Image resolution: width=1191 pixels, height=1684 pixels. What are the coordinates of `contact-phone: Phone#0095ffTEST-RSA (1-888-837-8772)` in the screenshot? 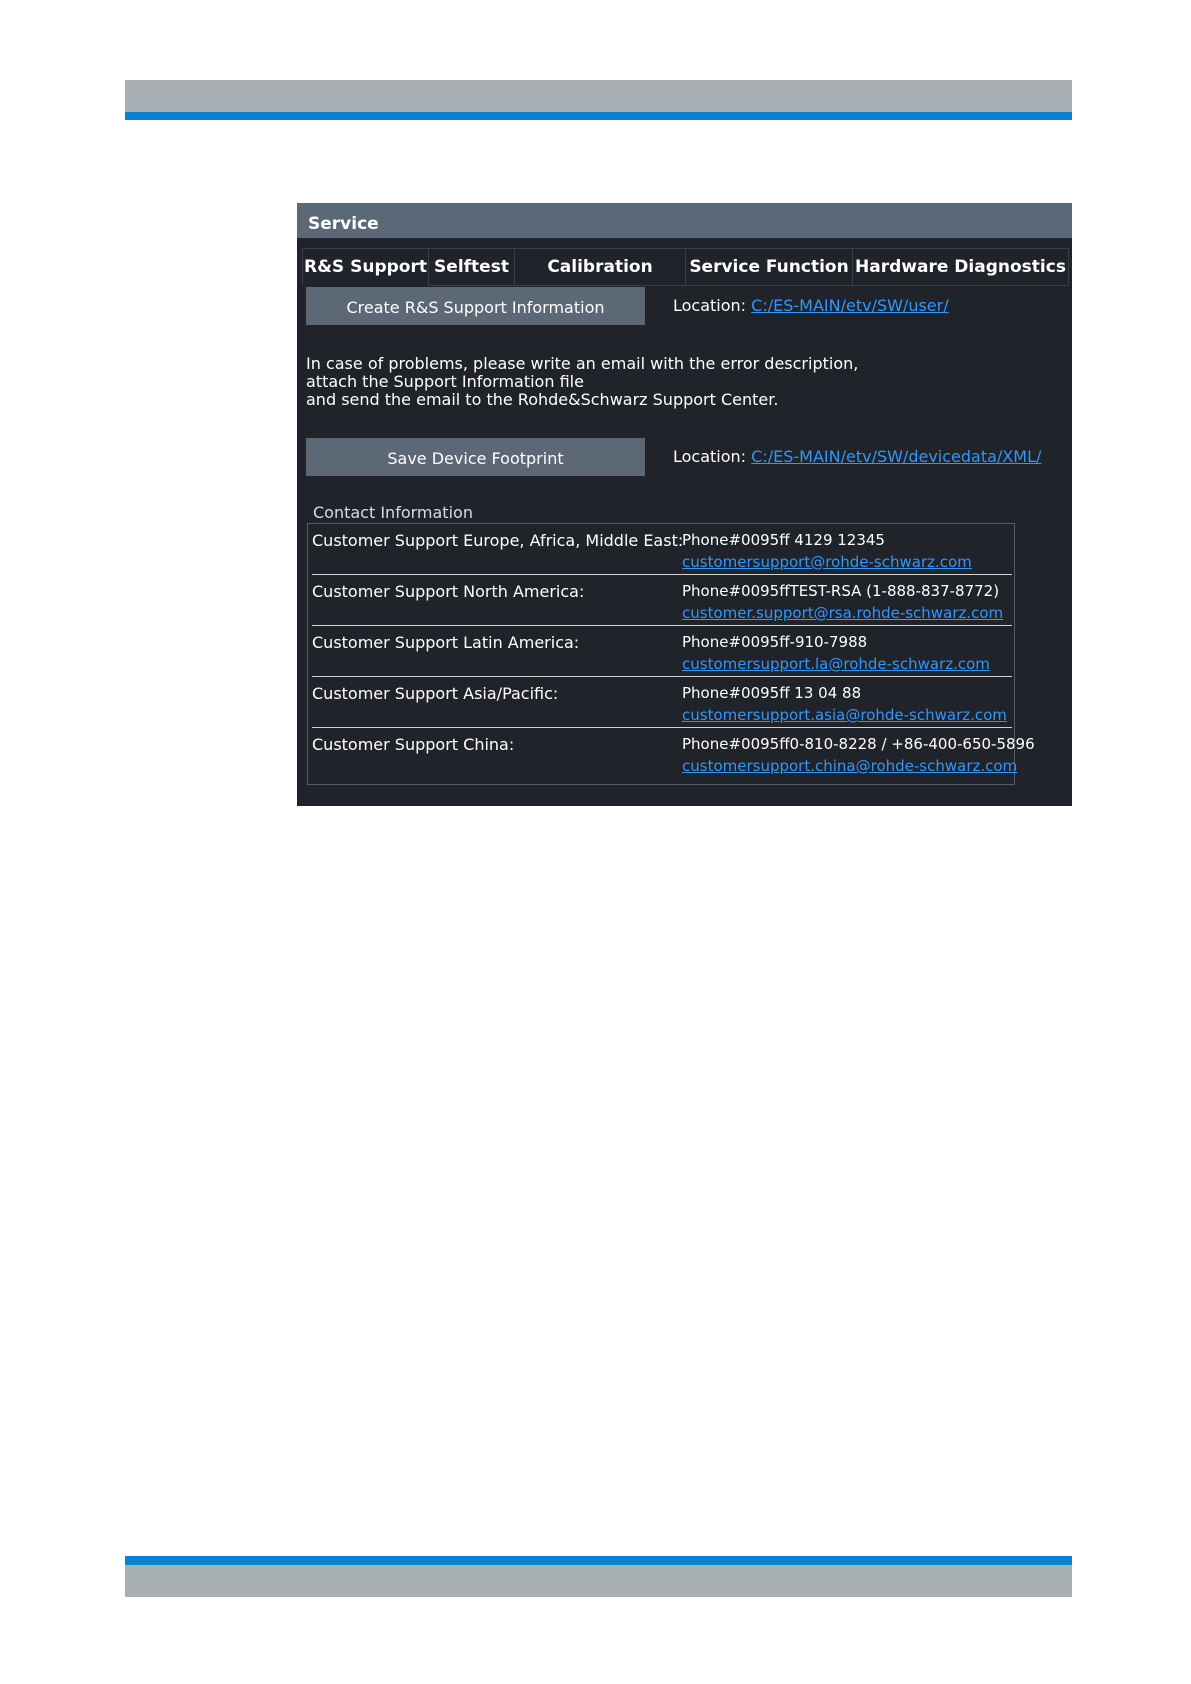 It's located at (841, 591).